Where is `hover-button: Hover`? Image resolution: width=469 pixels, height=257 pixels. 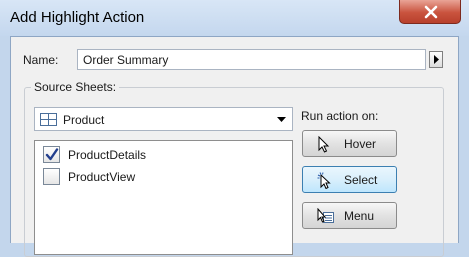 hover-button: Hover is located at coordinates (349, 143).